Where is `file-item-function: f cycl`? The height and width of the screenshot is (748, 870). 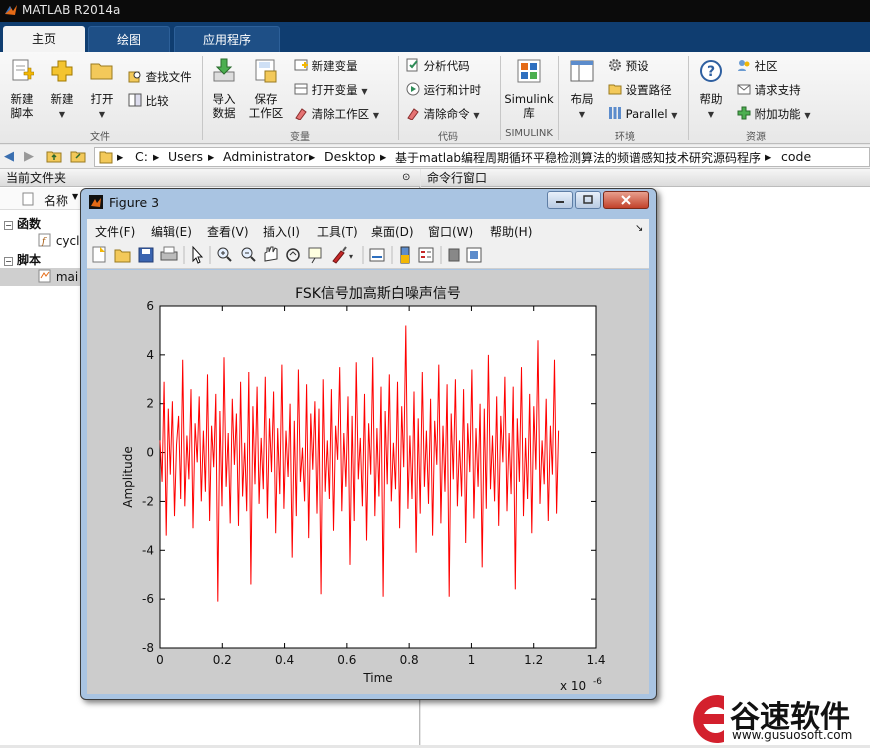 file-item-function: f cycl is located at coordinates (58, 242).